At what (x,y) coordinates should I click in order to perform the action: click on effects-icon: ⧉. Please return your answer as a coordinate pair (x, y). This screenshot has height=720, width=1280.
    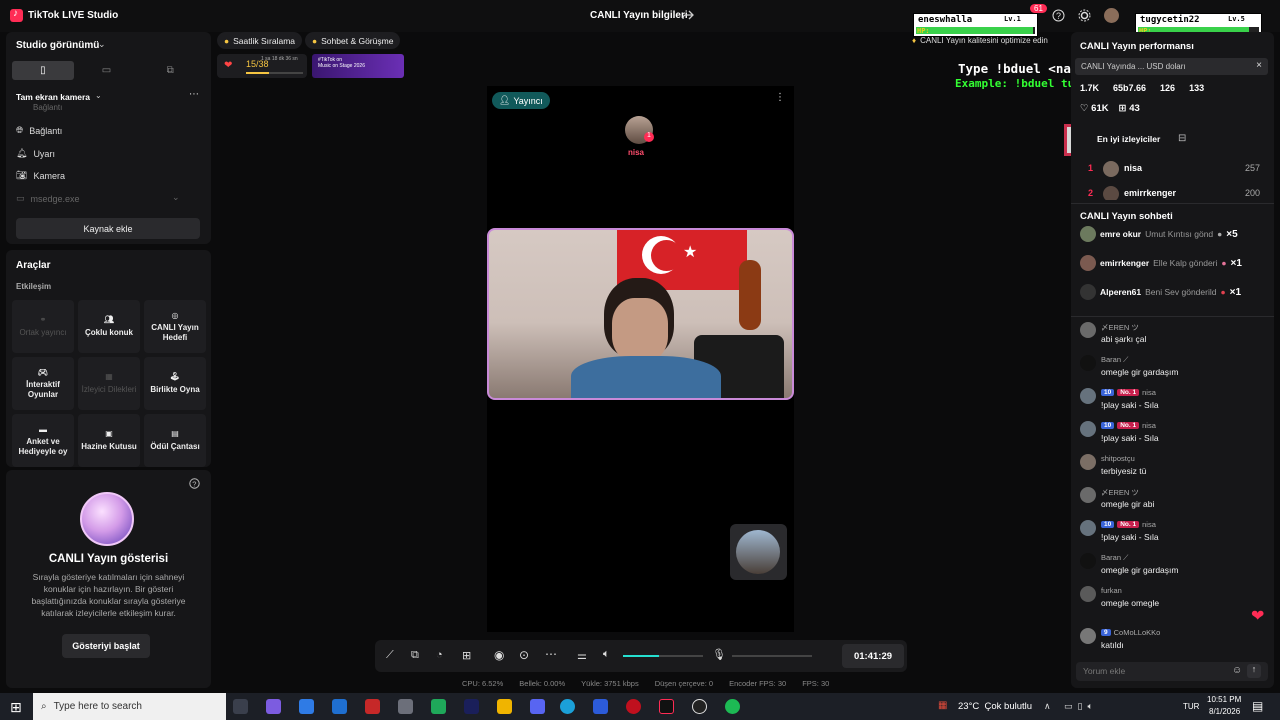
    Looking at the image, I should click on (415, 655).